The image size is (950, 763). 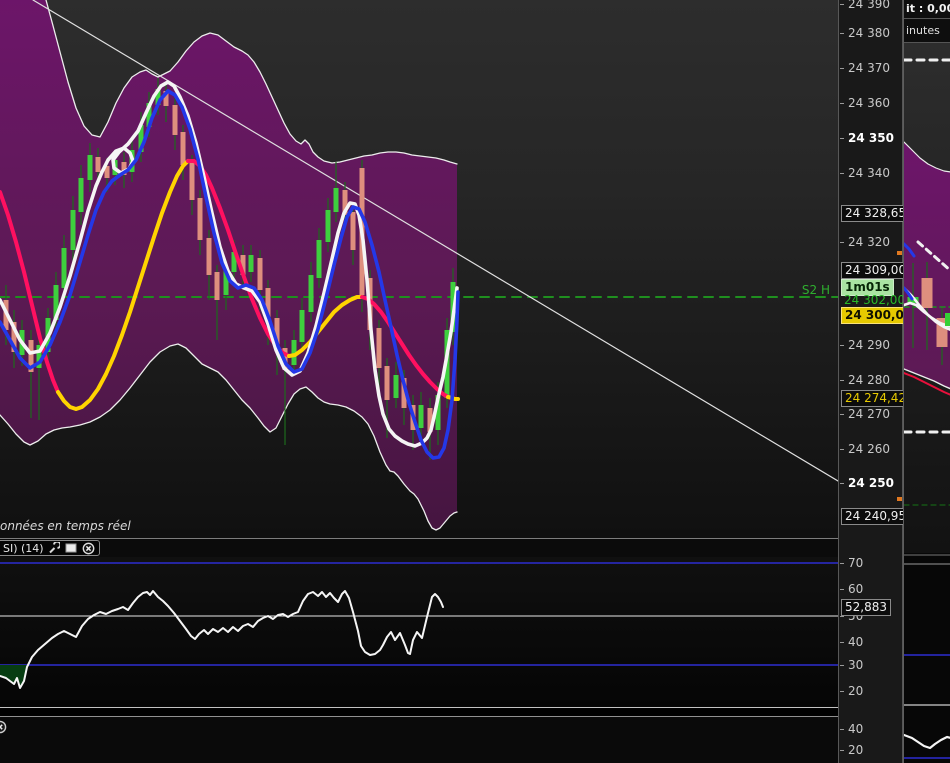 I want to click on price-tick: 24 350, so click(x=870, y=138).